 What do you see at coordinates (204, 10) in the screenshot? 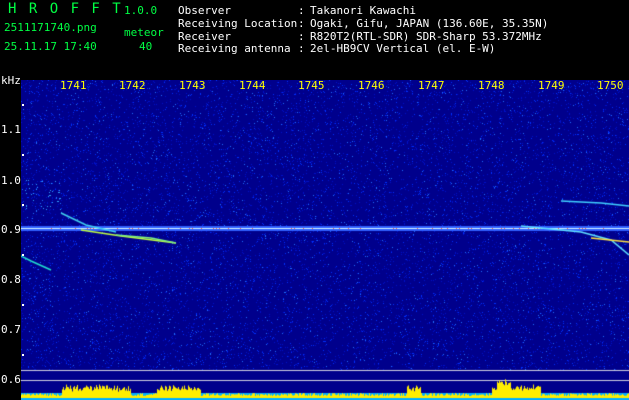
I see `observer-label: Observer` at bounding box center [204, 10].